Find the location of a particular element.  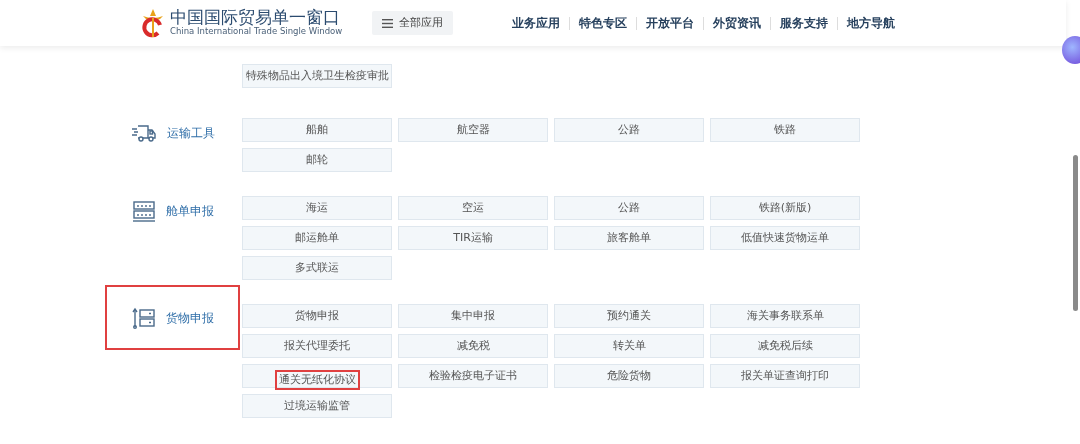

nav-link: 外贸资讯 is located at coordinates (737, 23).